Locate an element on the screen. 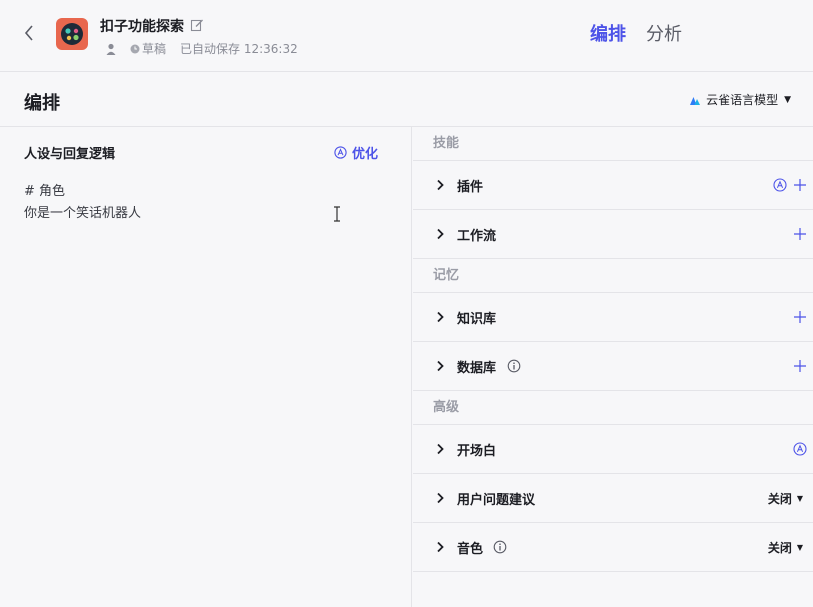 The image size is (813, 607). clock-icon is located at coordinates (135, 48).